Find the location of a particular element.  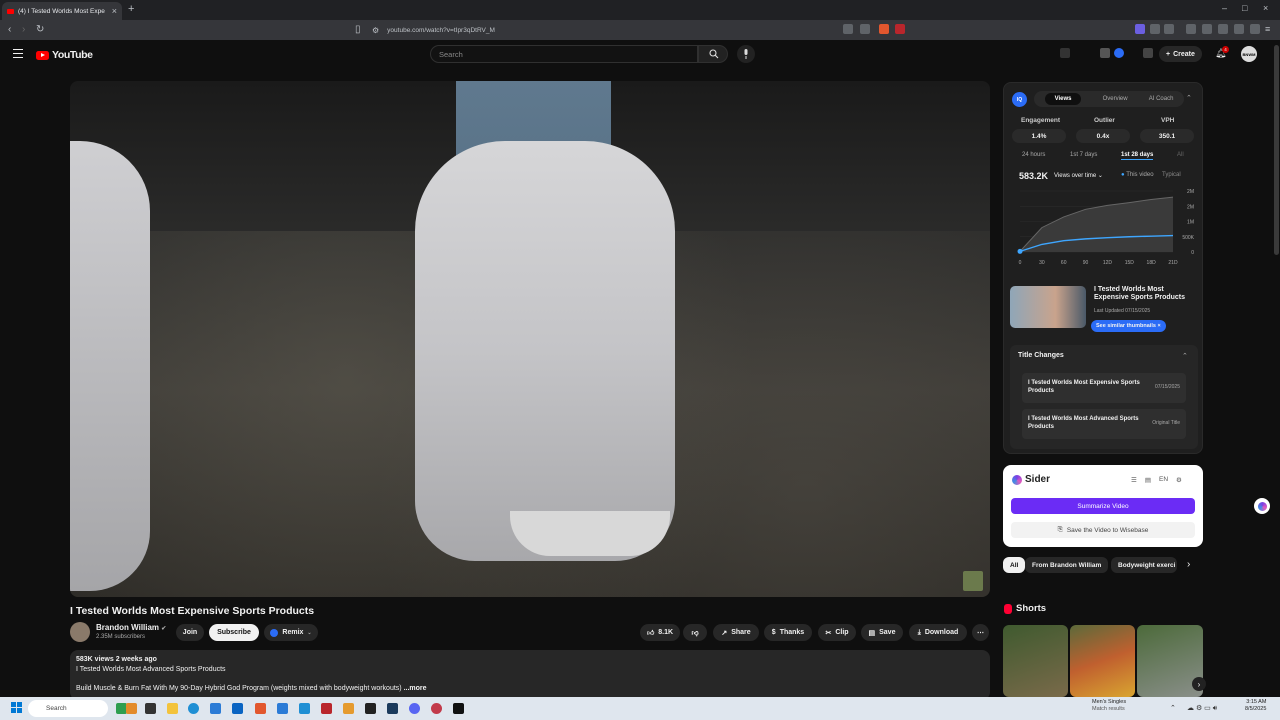

tab-ai-coach: AI Coach is located at coordinates (1161, 99).